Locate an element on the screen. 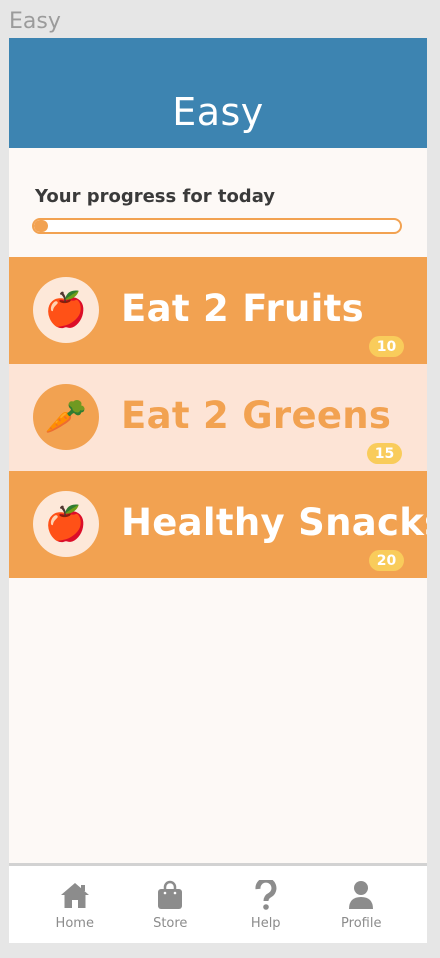 The width and height of the screenshot is (440, 958). header: Easy is located at coordinates (218, 93).